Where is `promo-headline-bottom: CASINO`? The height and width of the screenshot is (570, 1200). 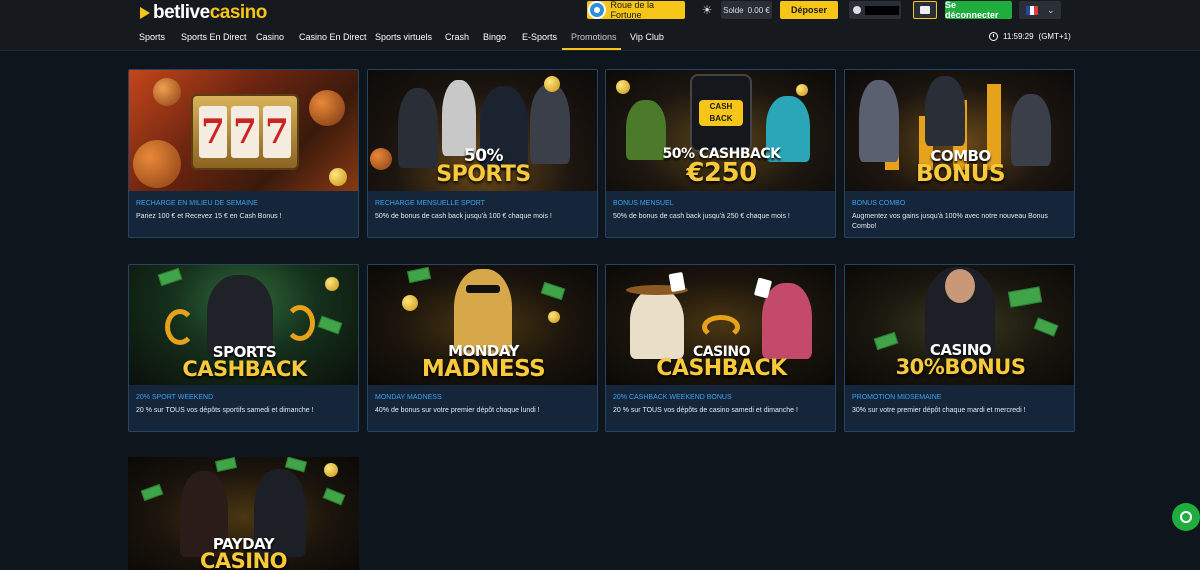 promo-headline-bottom: CASINO is located at coordinates (243, 559).